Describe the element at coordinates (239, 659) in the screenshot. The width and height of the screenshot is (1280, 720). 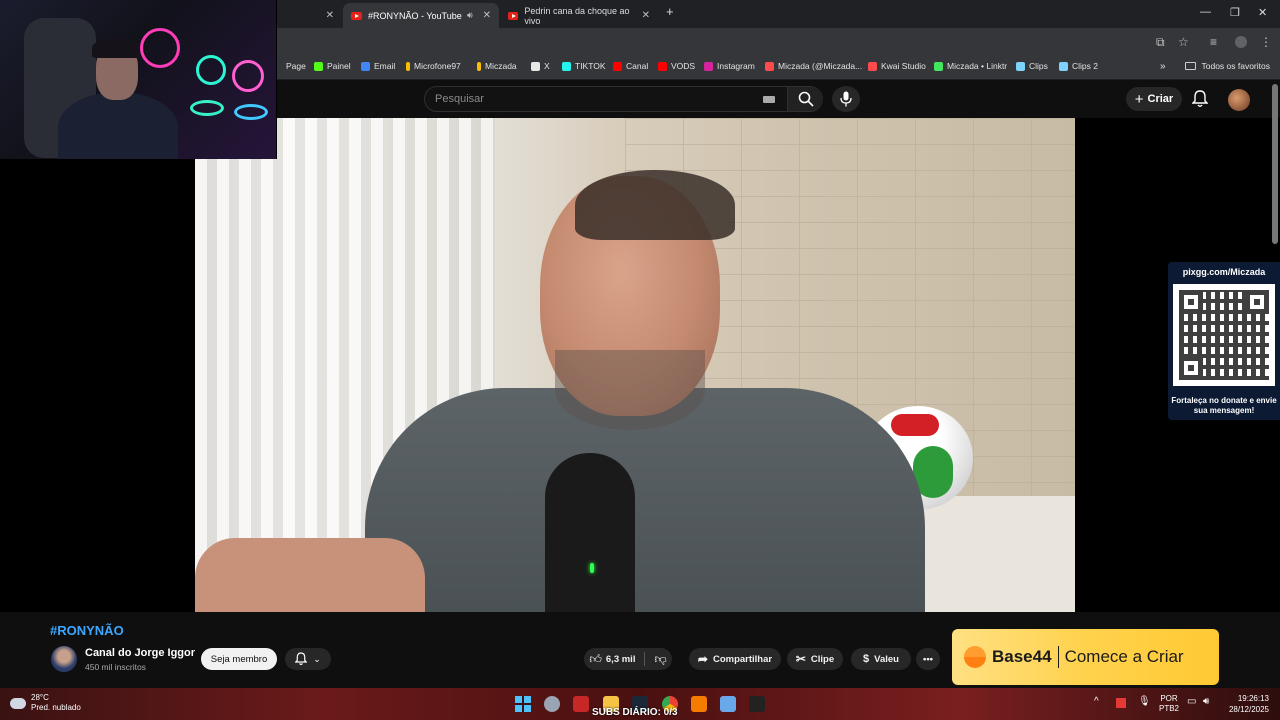
I see `join-member-button: Seja membro` at that location.